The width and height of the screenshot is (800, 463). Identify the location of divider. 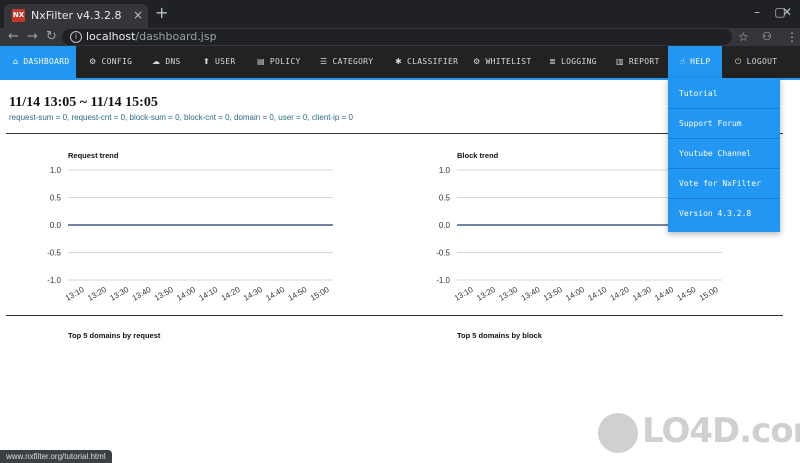
(394, 315).